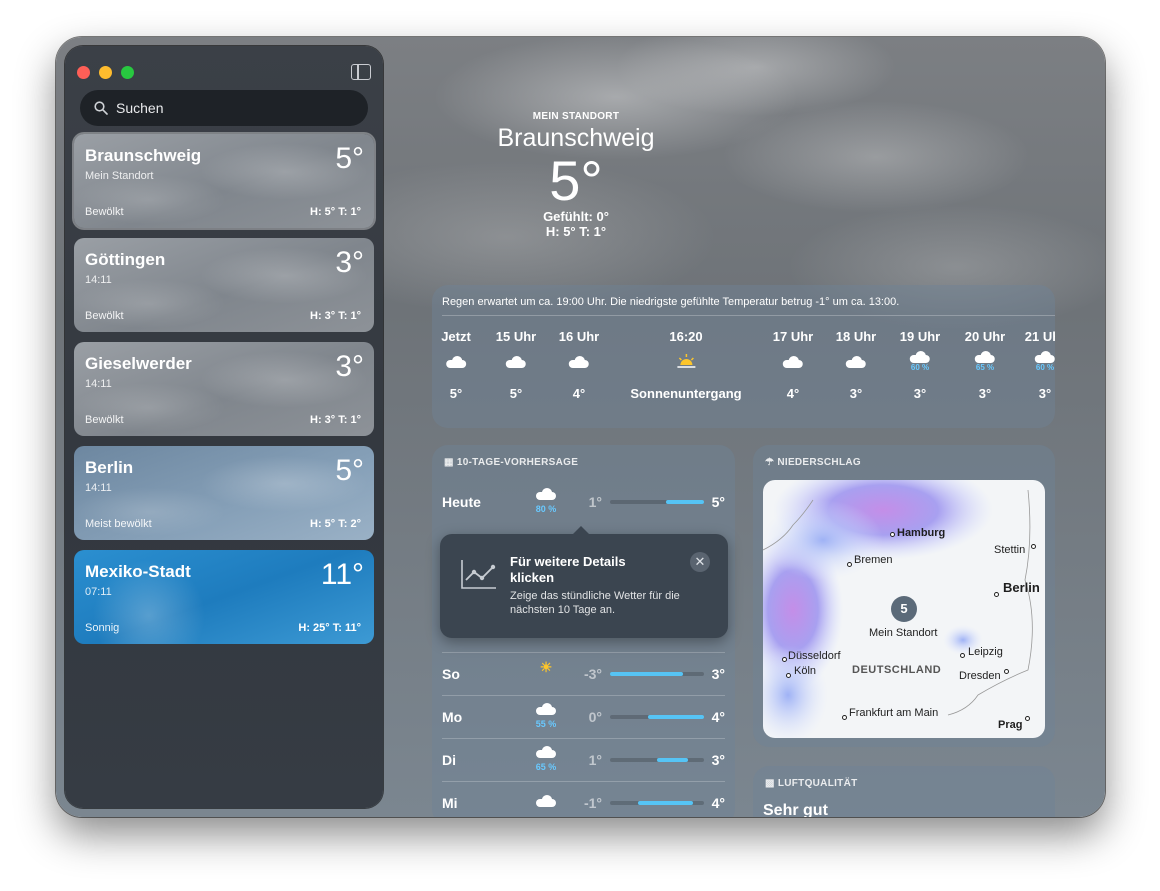 Image resolution: width=1160 pixels, height=891 pixels. I want to click on forecast-row: Heute 80 % 1° 5°, so click(583, 502).